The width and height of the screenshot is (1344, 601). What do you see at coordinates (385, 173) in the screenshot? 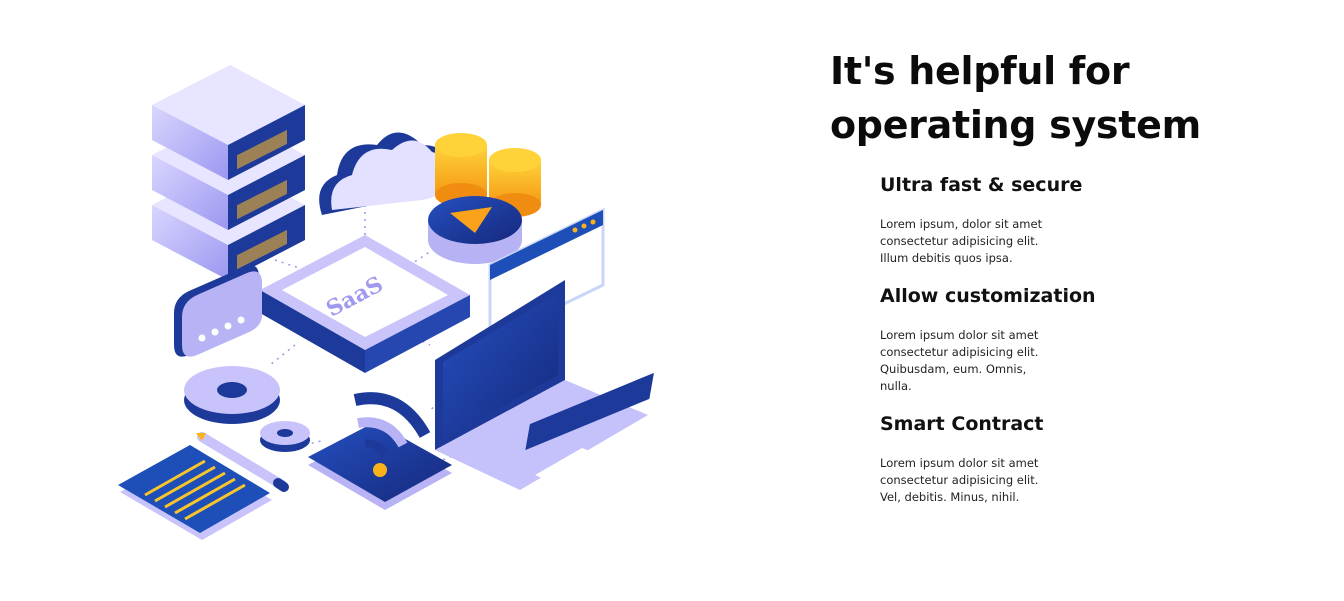
I see `cloud-icon` at bounding box center [385, 173].